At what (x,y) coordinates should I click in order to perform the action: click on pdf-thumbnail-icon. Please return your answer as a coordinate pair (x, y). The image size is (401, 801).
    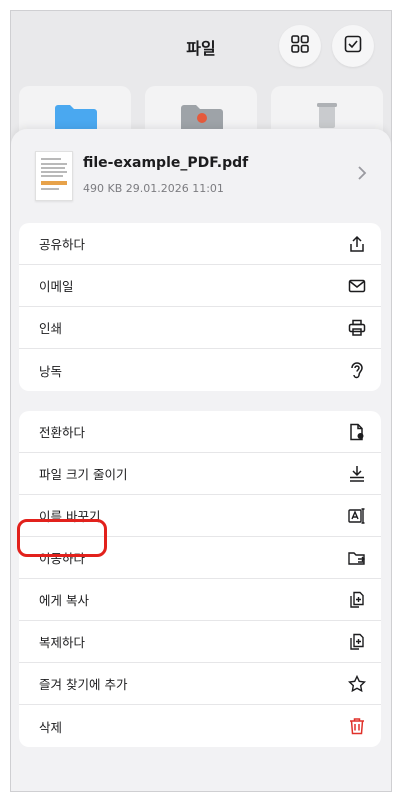
    Looking at the image, I should click on (54, 176).